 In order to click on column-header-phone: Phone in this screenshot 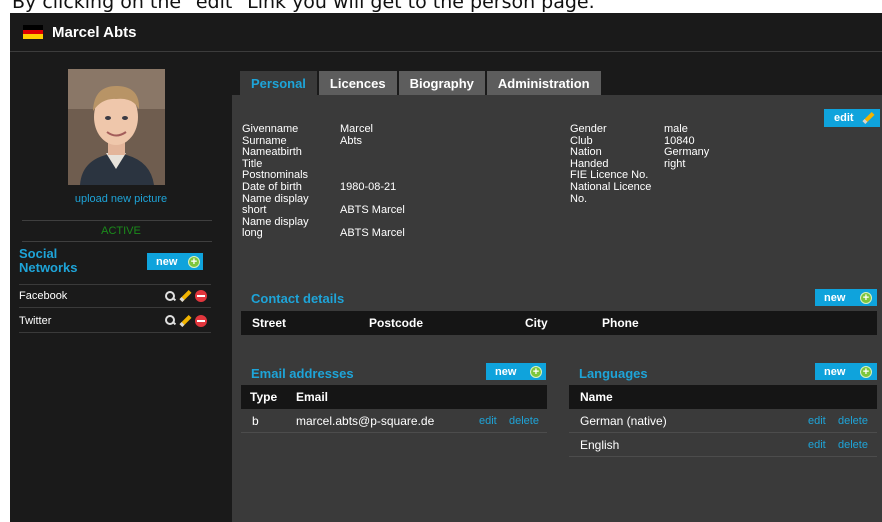, I will do `click(620, 323)`.